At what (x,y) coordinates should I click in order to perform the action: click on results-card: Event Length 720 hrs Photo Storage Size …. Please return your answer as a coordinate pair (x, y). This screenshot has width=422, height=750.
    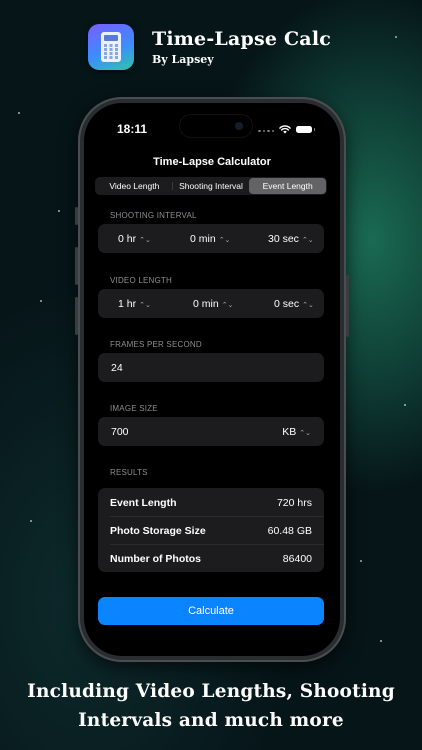
    Looking at the image, I should click on (211, 530).